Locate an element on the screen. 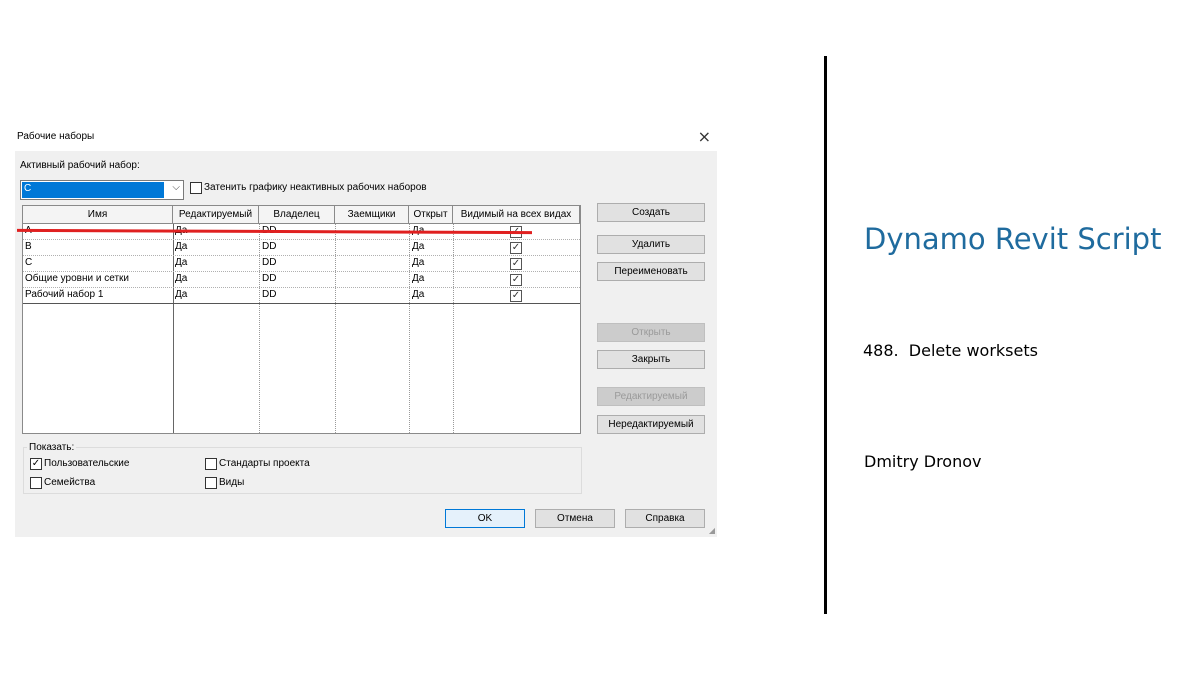  cancel-button: Отмена is located at coordinates (575, 518).